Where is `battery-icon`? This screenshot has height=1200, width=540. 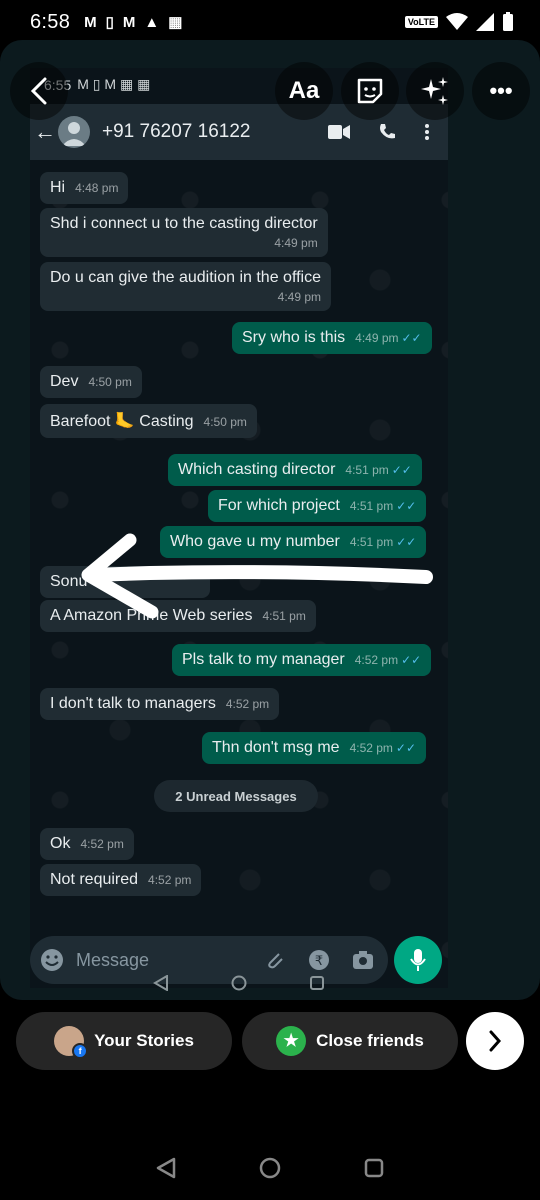 battery-icon is located at coordinates (508, 21).